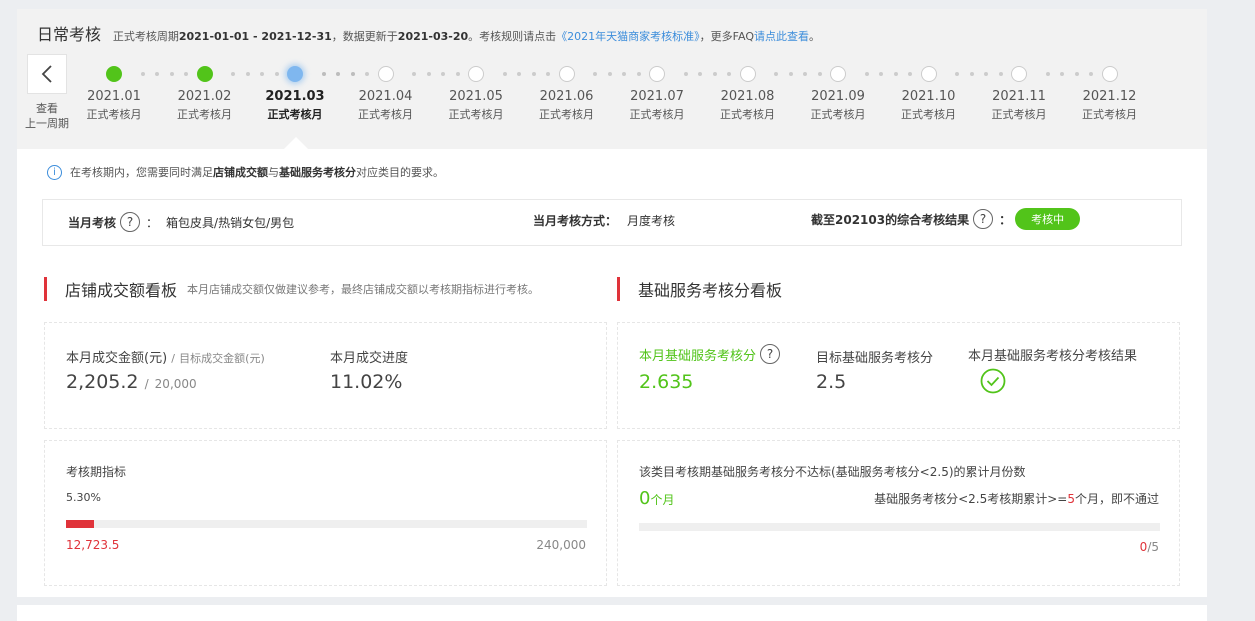  Describe the element at coordinates (181, 222) in the screenshot. I see `month-assessment: 当月考核 ? ： 箱包皮具/热销女包/男包` at that location.